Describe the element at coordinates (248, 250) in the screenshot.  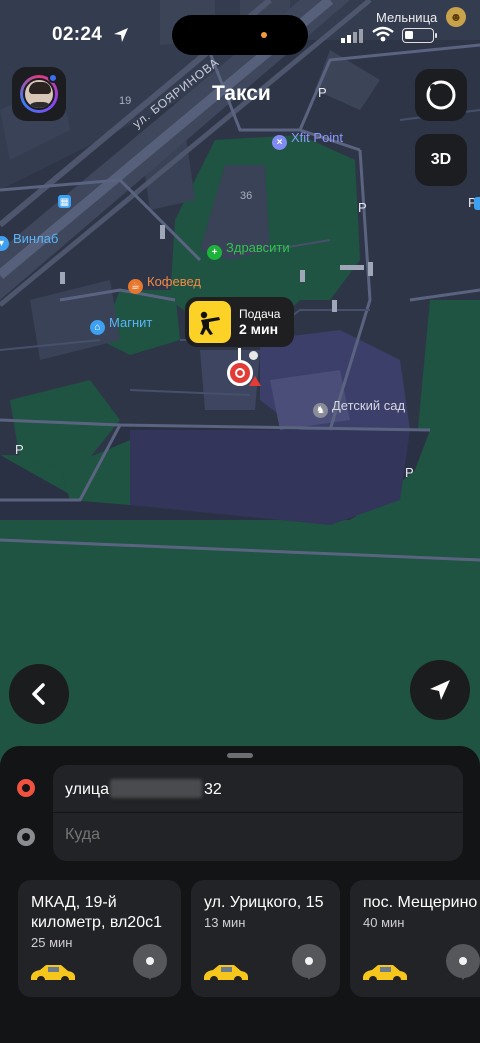
I see `poi-zdravsity: + Здравсити` at that location.